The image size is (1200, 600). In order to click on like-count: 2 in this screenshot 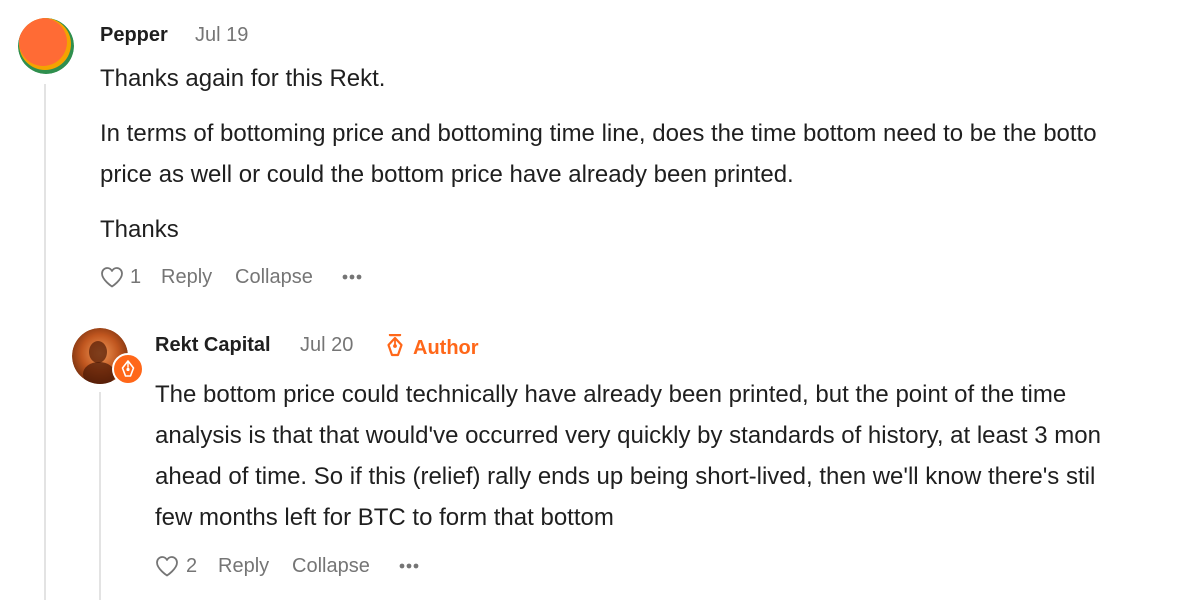, I will do `click(192, 566)`.